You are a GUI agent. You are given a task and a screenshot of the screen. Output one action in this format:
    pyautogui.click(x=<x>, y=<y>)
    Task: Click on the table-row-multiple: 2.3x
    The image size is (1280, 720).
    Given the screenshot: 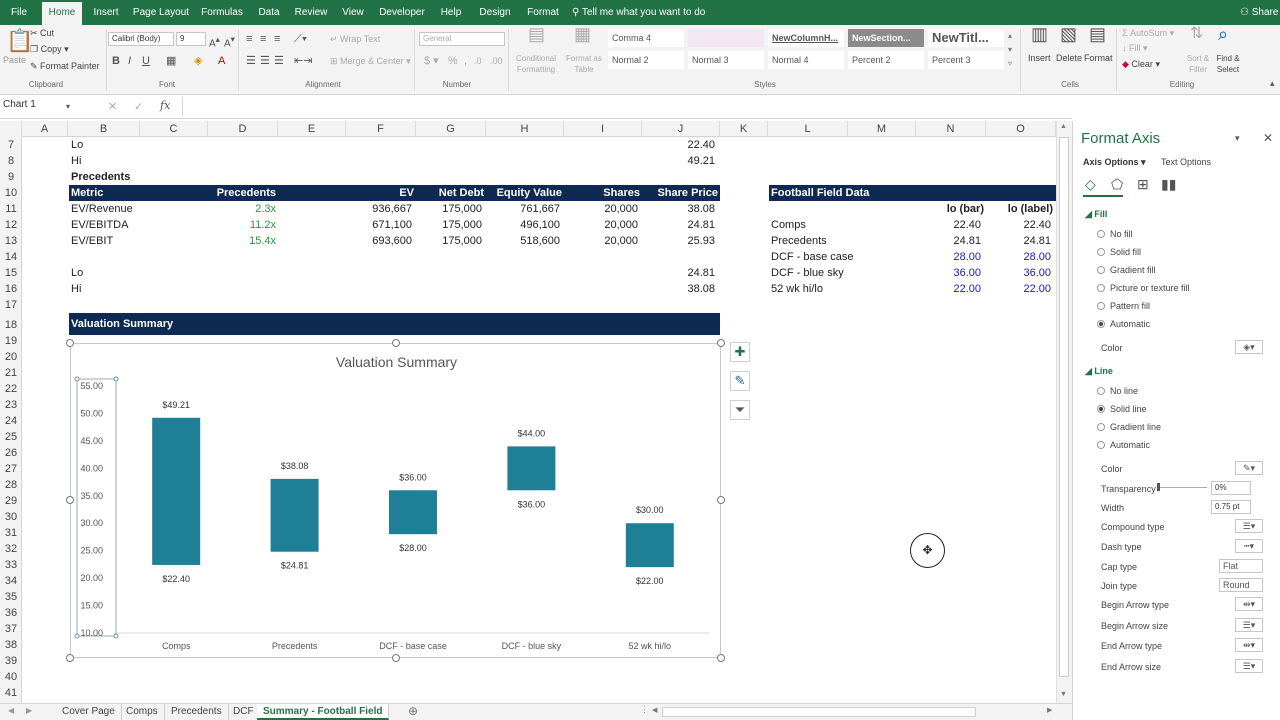 What is the action you would take?
    pyautogui.click(x=242, y=209)
    